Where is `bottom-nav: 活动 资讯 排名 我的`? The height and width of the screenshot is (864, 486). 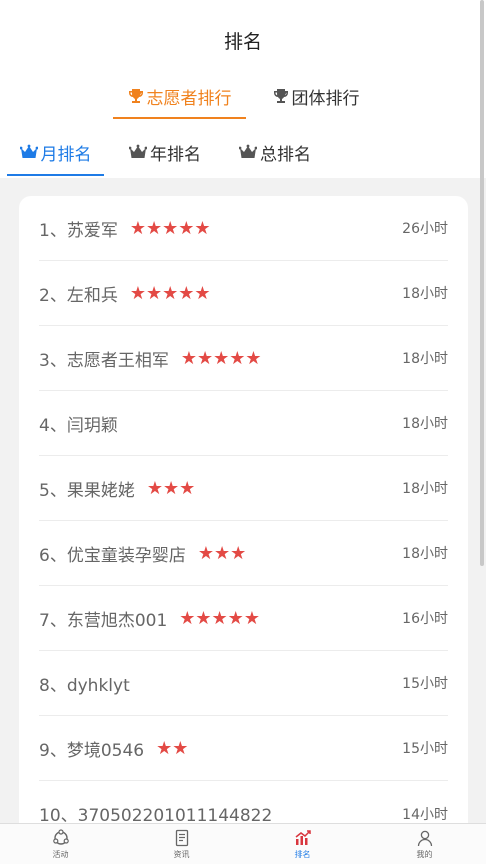
bottom-nav: 活动 资讯 排名 我的 is located at coordinates (243, 843).